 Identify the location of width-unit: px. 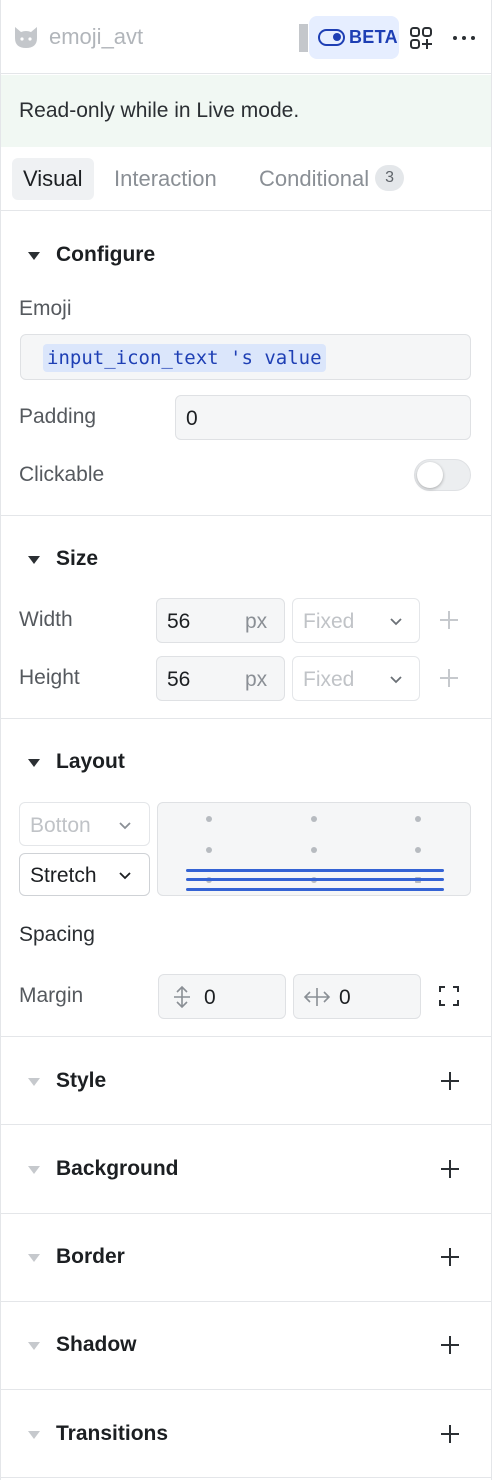
(256, 621).